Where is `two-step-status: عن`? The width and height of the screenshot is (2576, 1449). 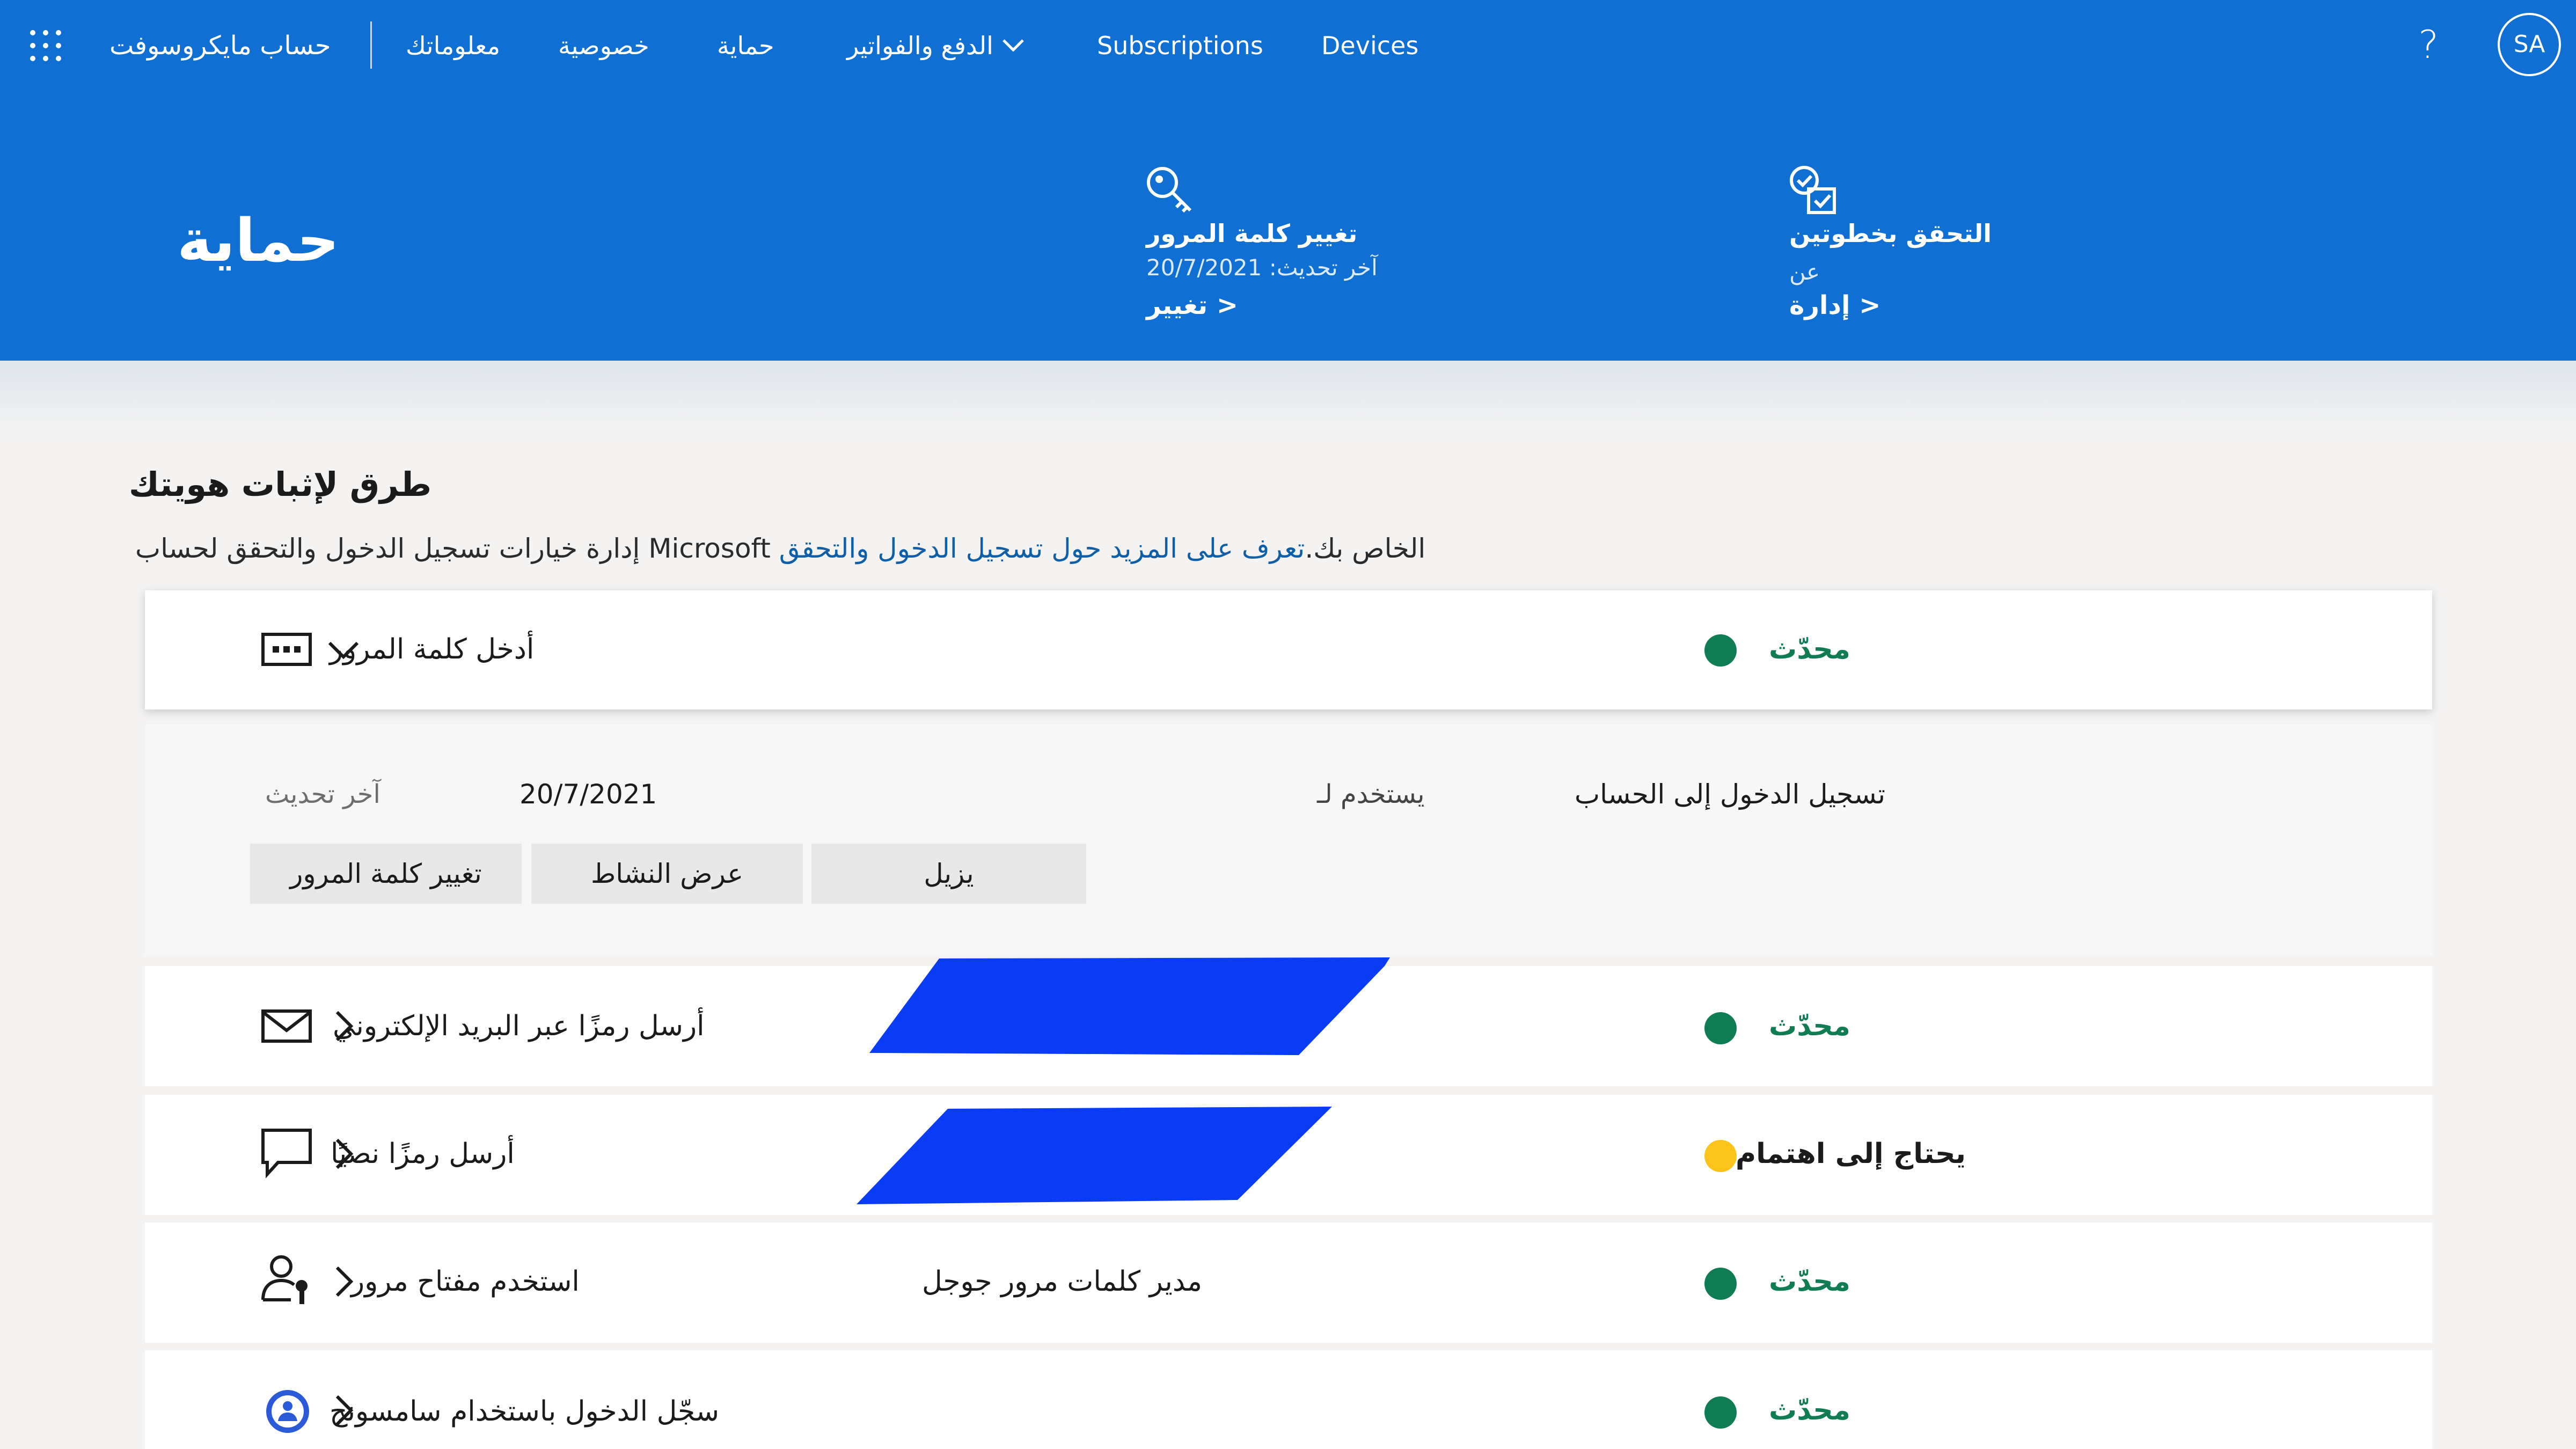
two-step-status: عن is located at coordinates (1804, 272).